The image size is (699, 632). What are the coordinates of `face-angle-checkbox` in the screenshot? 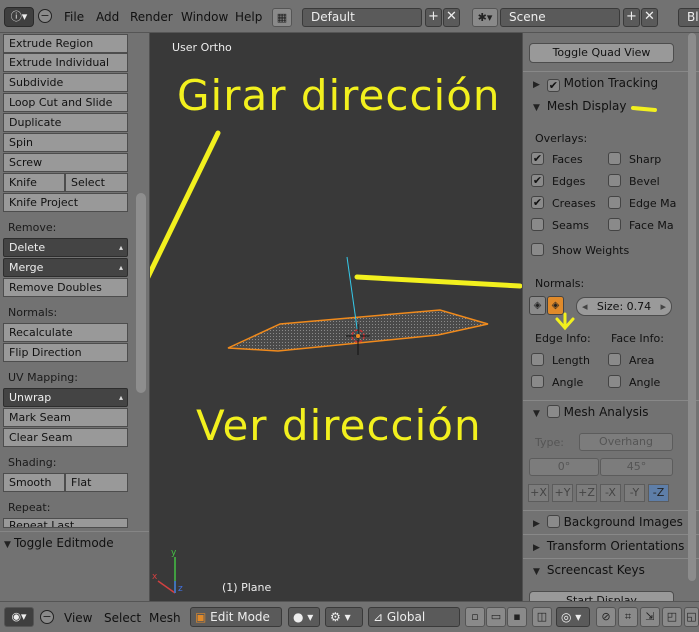 It's located at (614, 381).